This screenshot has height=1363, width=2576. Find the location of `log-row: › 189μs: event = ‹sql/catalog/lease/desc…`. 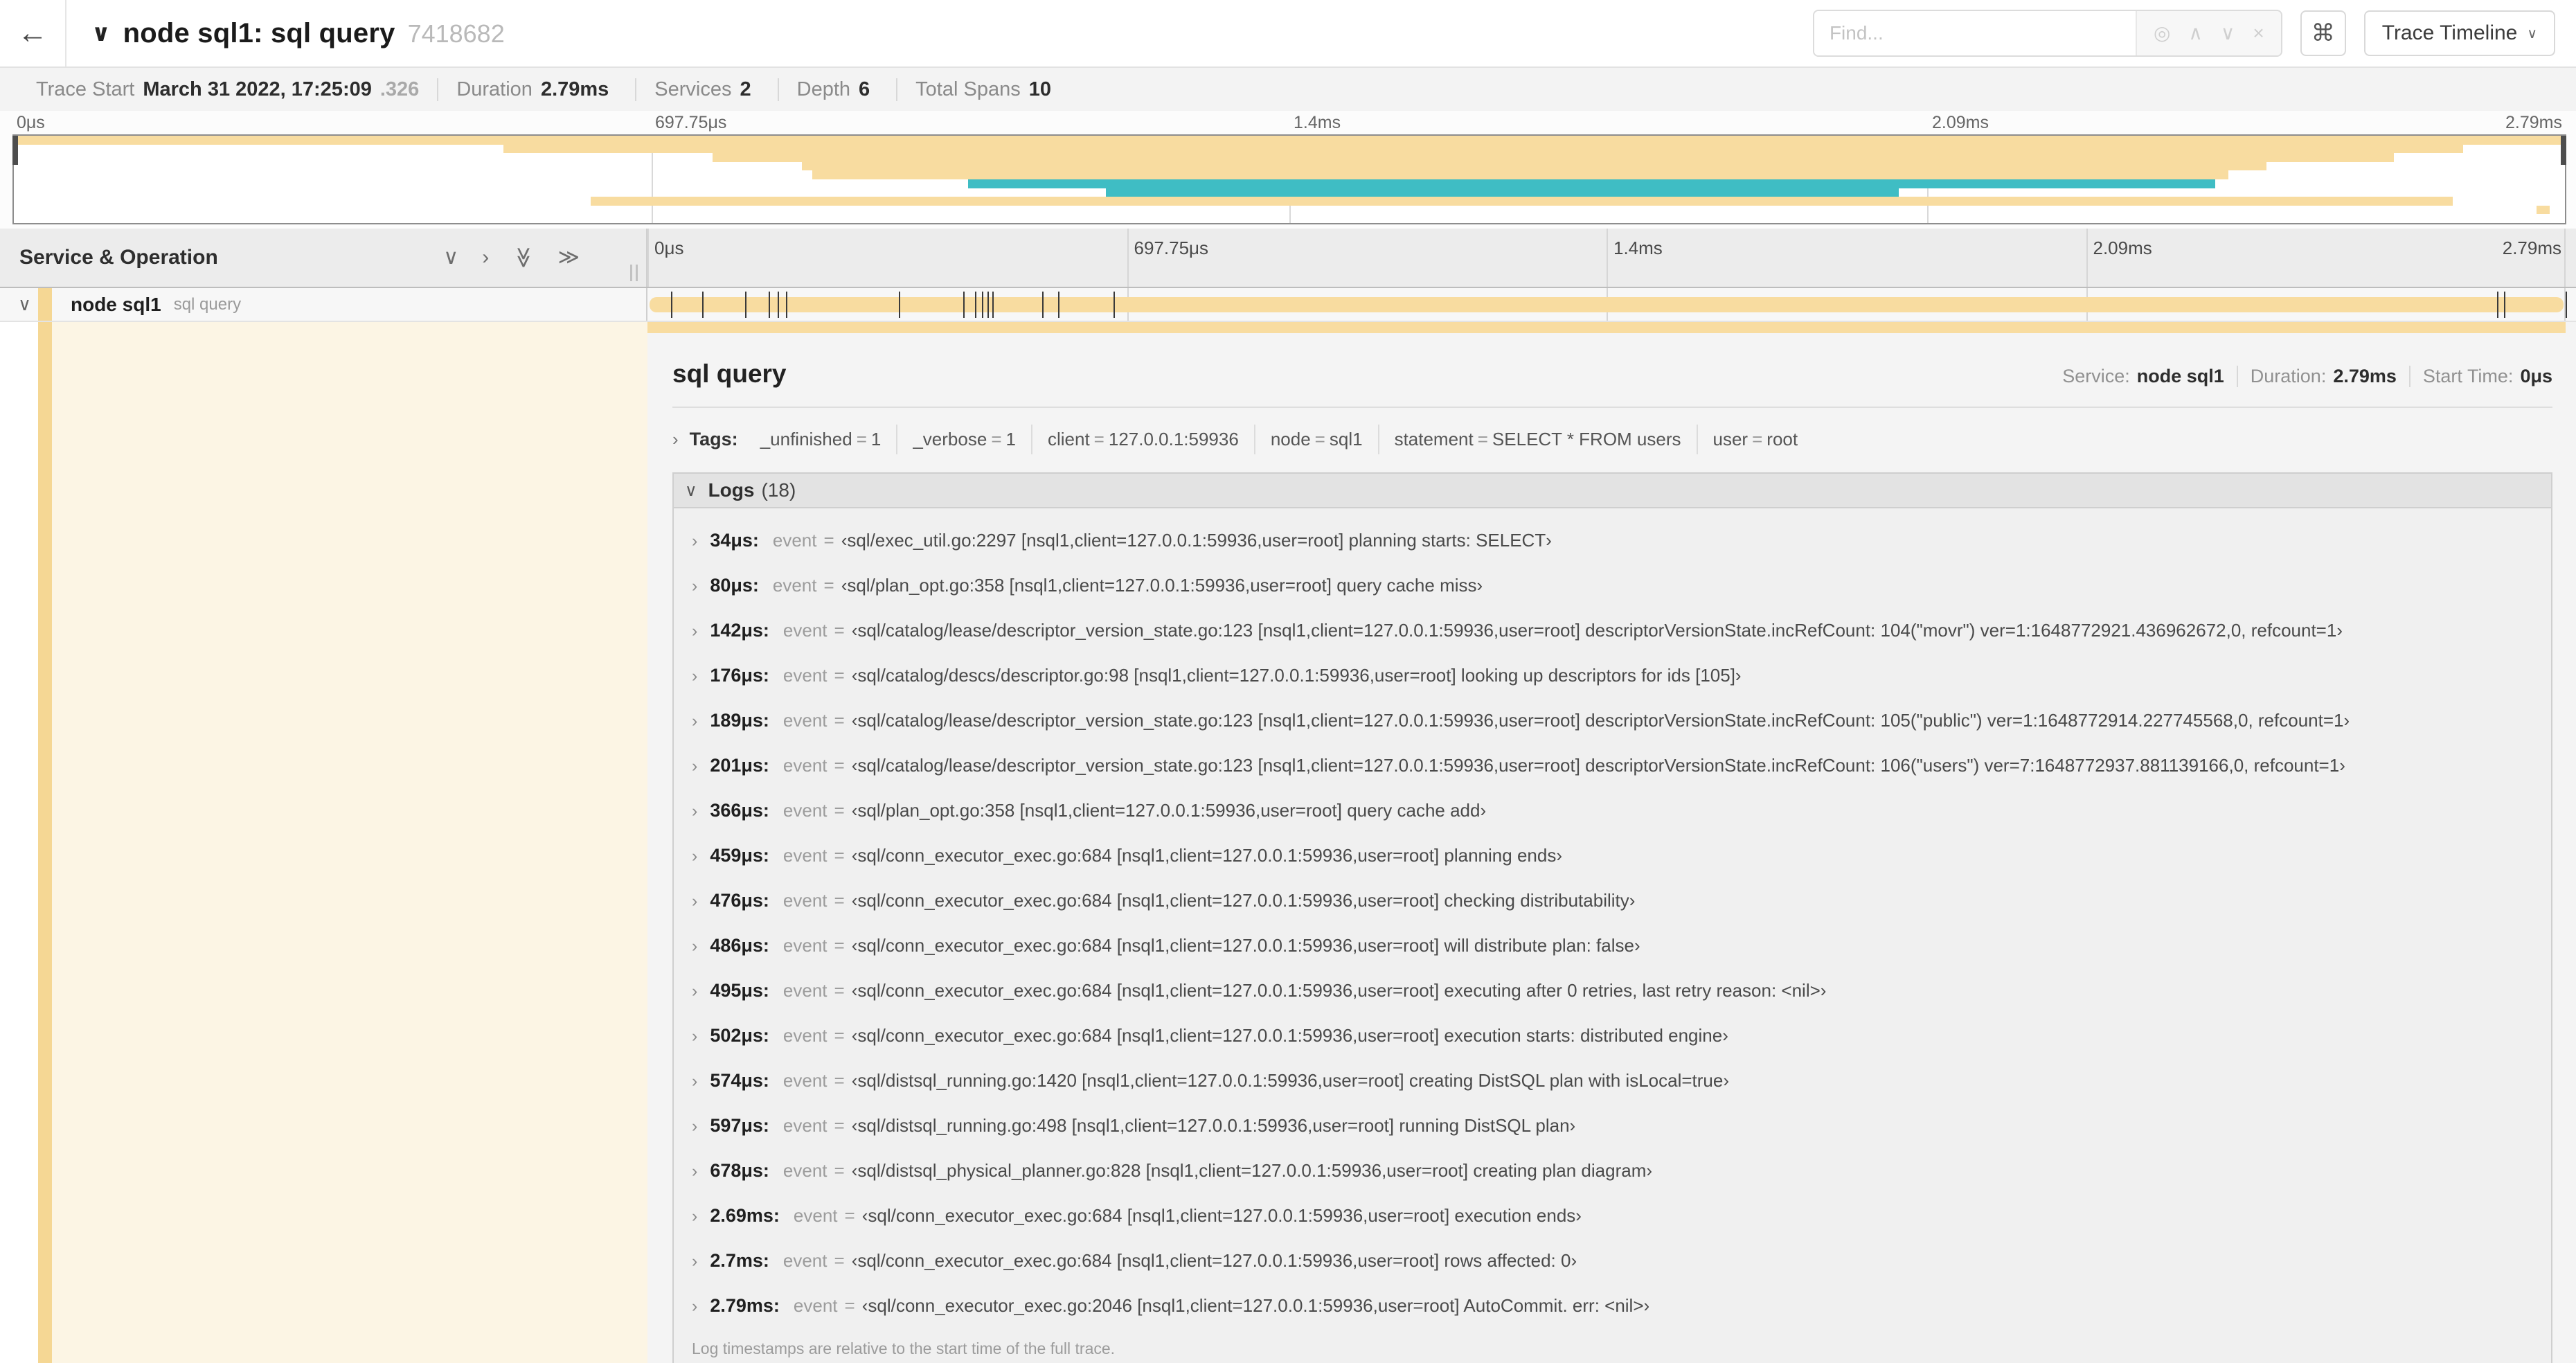

log-row: › 189μs: event = ‹sql/catalog/lease/desc… is located at coordinates (1612, 721).